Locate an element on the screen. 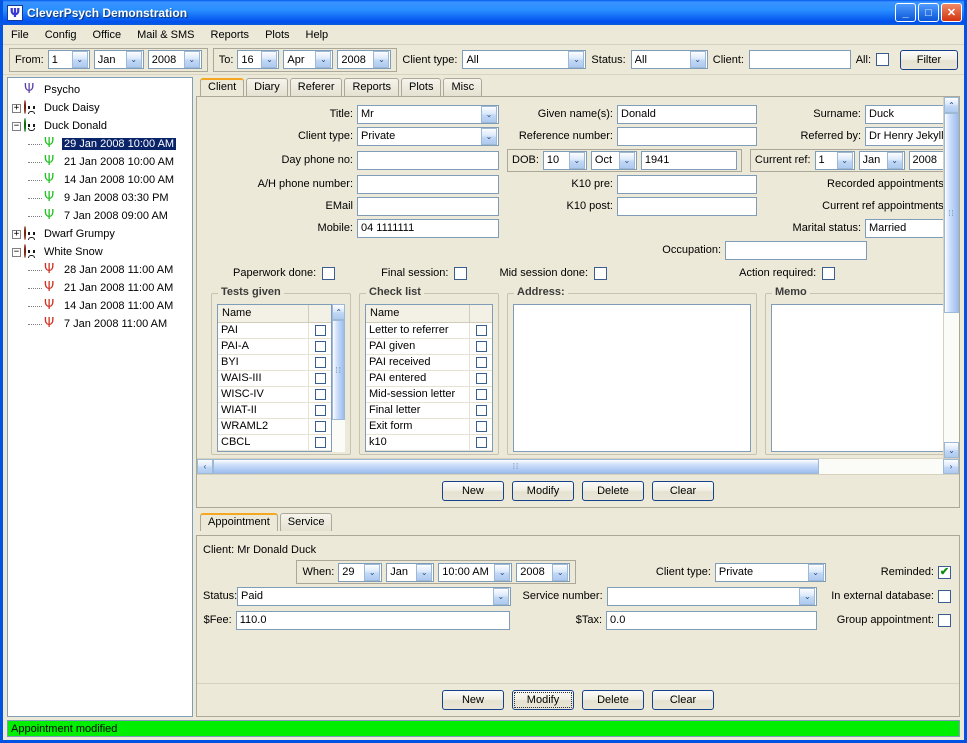 The image size is (967, 743). filter-all-checkbox is located at coordinates (882, 59).